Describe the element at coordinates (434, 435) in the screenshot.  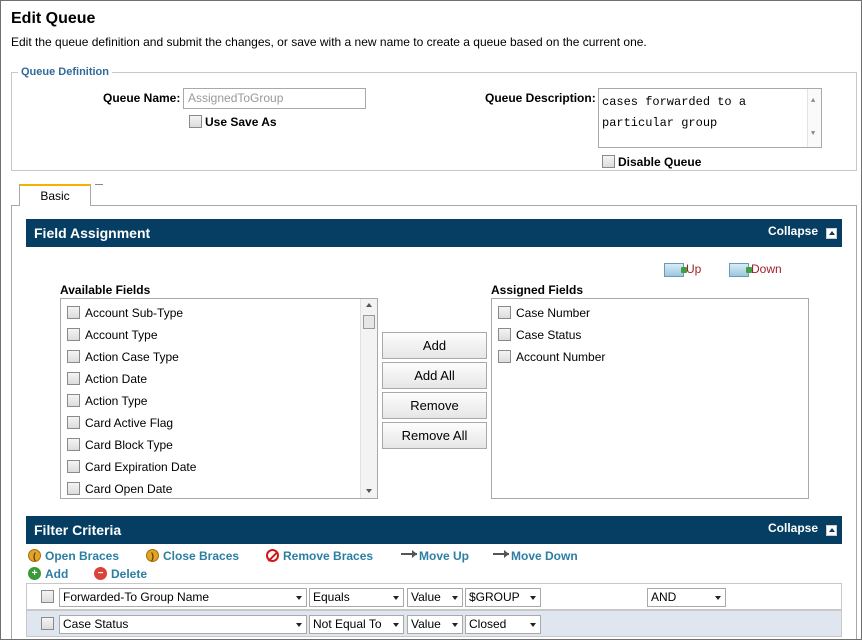
I see `remove-all-button: Remove All` at that location.